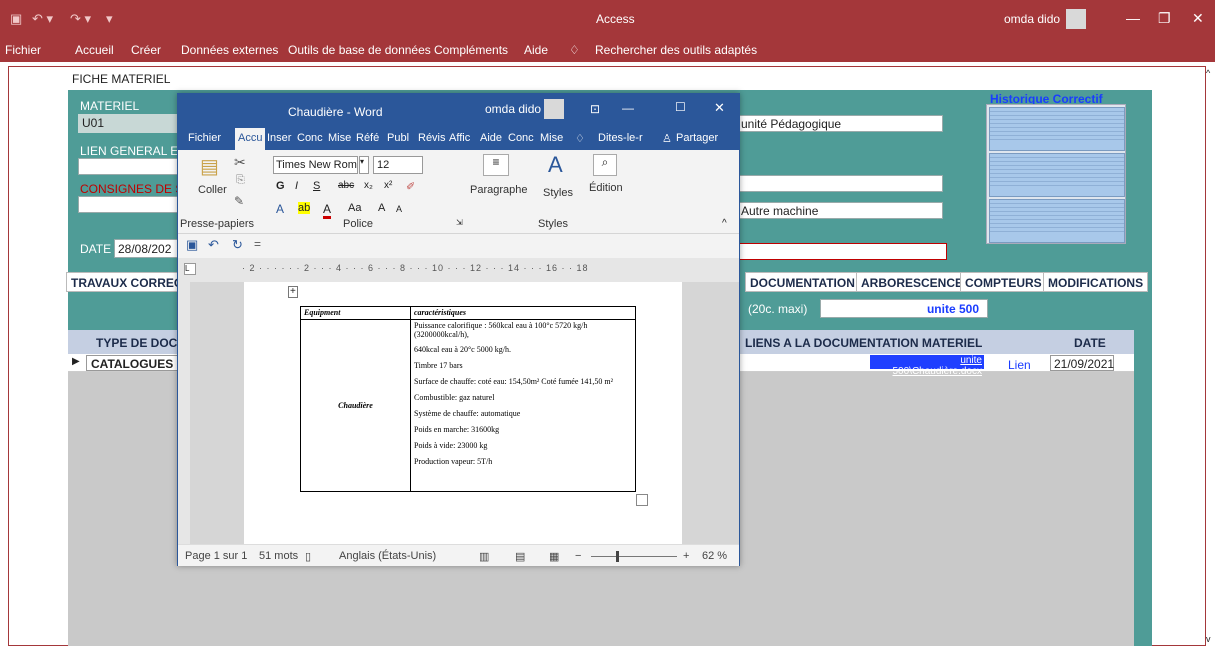  Describe the element at coordinates (904, 308) in the screenshot. I see `nom-dossier-field: unite 500` at that location.